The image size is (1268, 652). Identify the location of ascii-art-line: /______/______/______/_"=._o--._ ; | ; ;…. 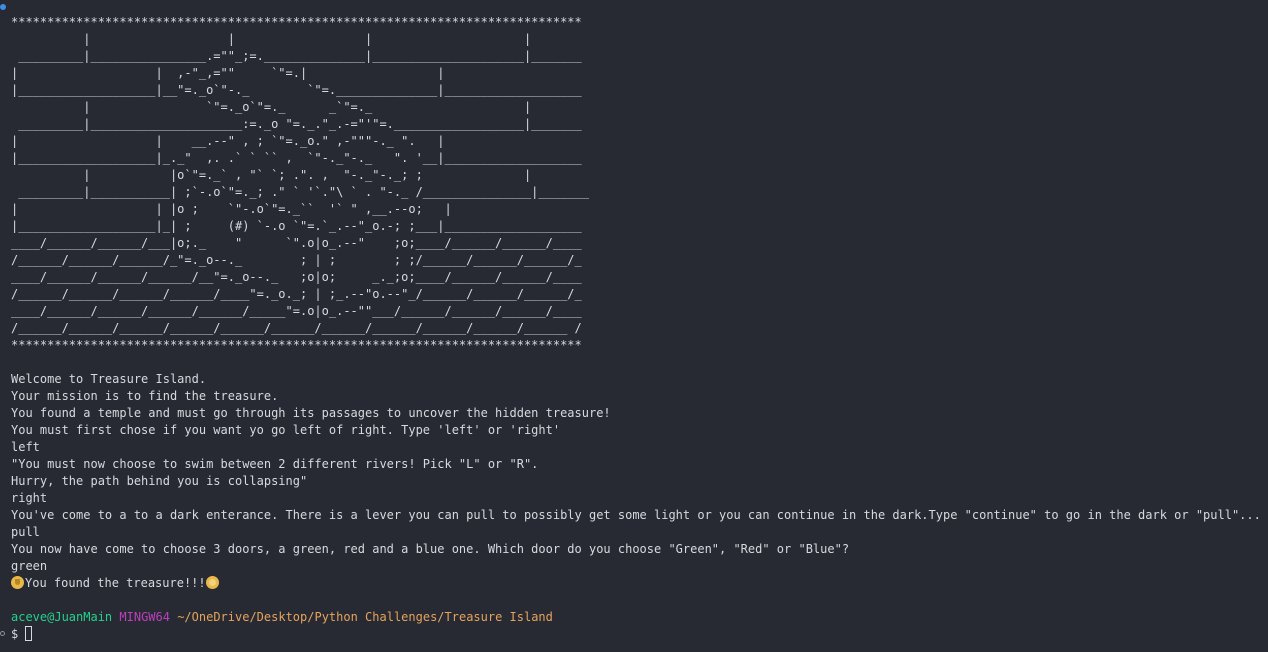
(296, 260).